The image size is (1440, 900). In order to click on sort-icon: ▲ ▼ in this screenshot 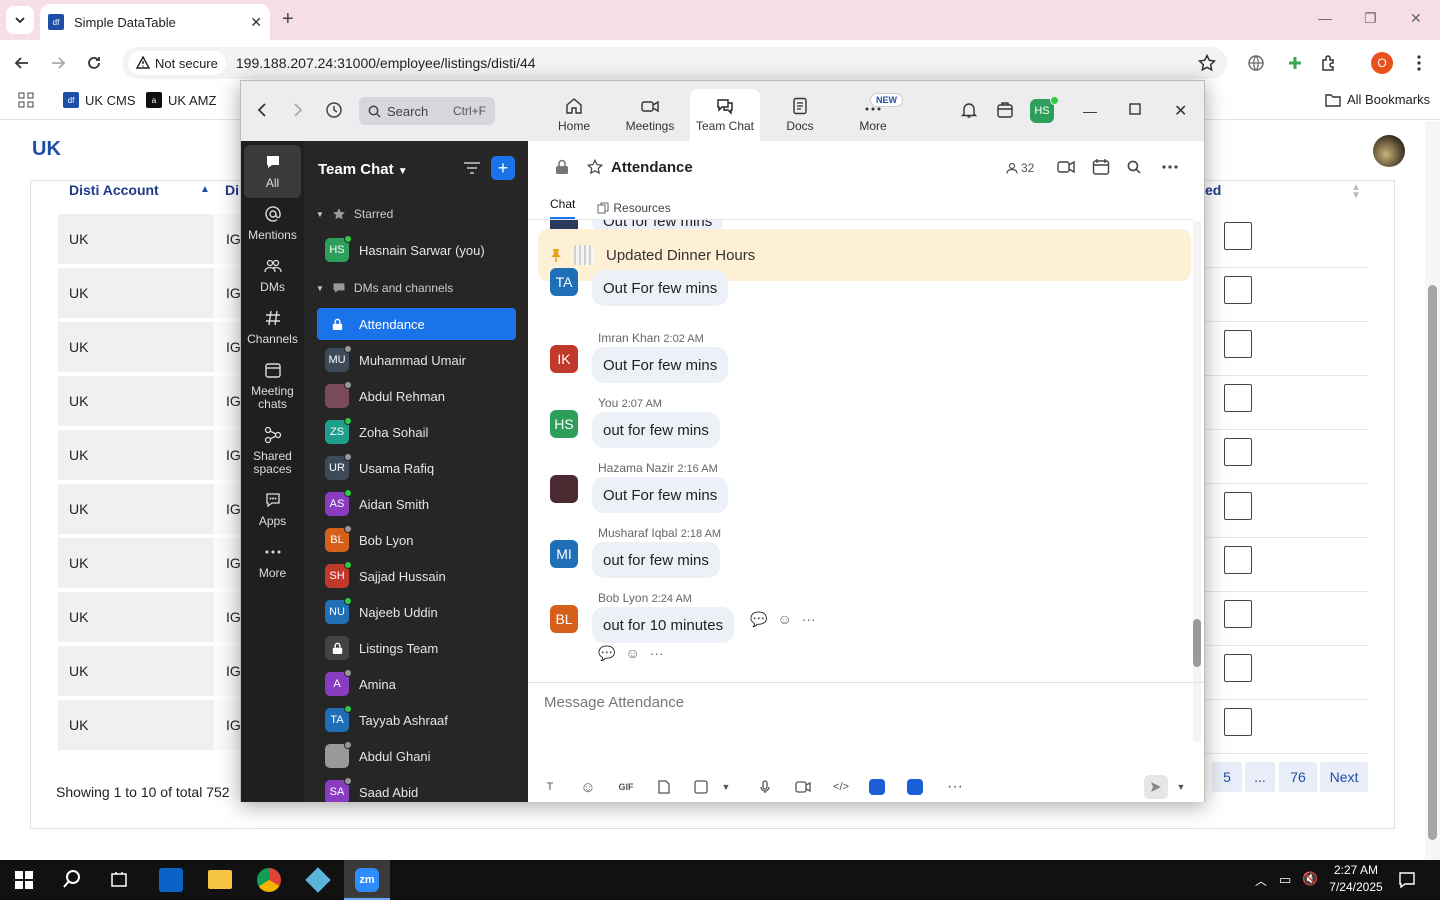, I will do `click(1356, 192)`.